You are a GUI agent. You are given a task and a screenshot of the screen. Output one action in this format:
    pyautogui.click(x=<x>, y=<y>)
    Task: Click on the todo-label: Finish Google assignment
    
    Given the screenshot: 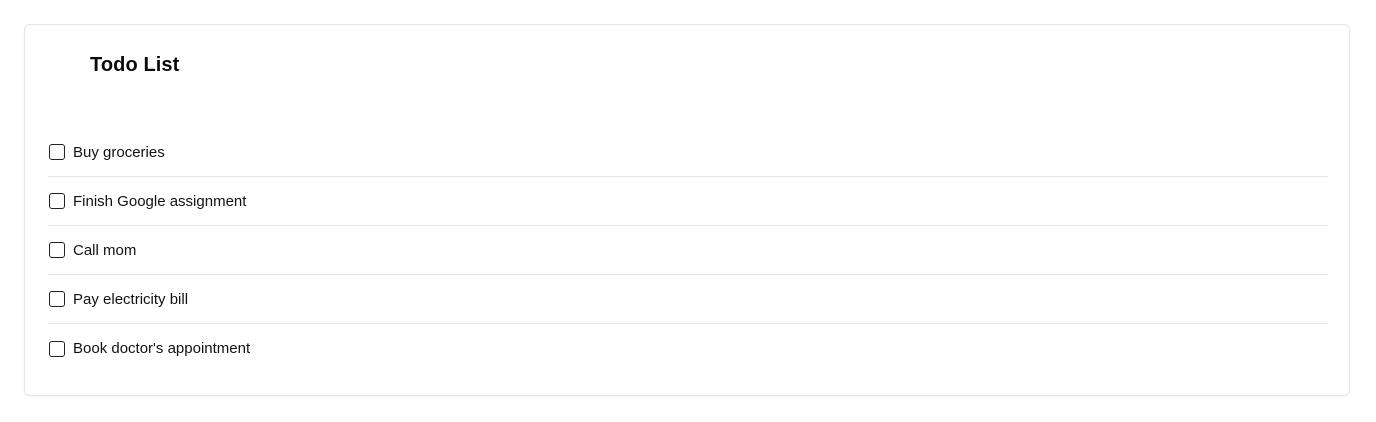 What is the action you would take?
    pyautogui.click(x=160, y=201)
    